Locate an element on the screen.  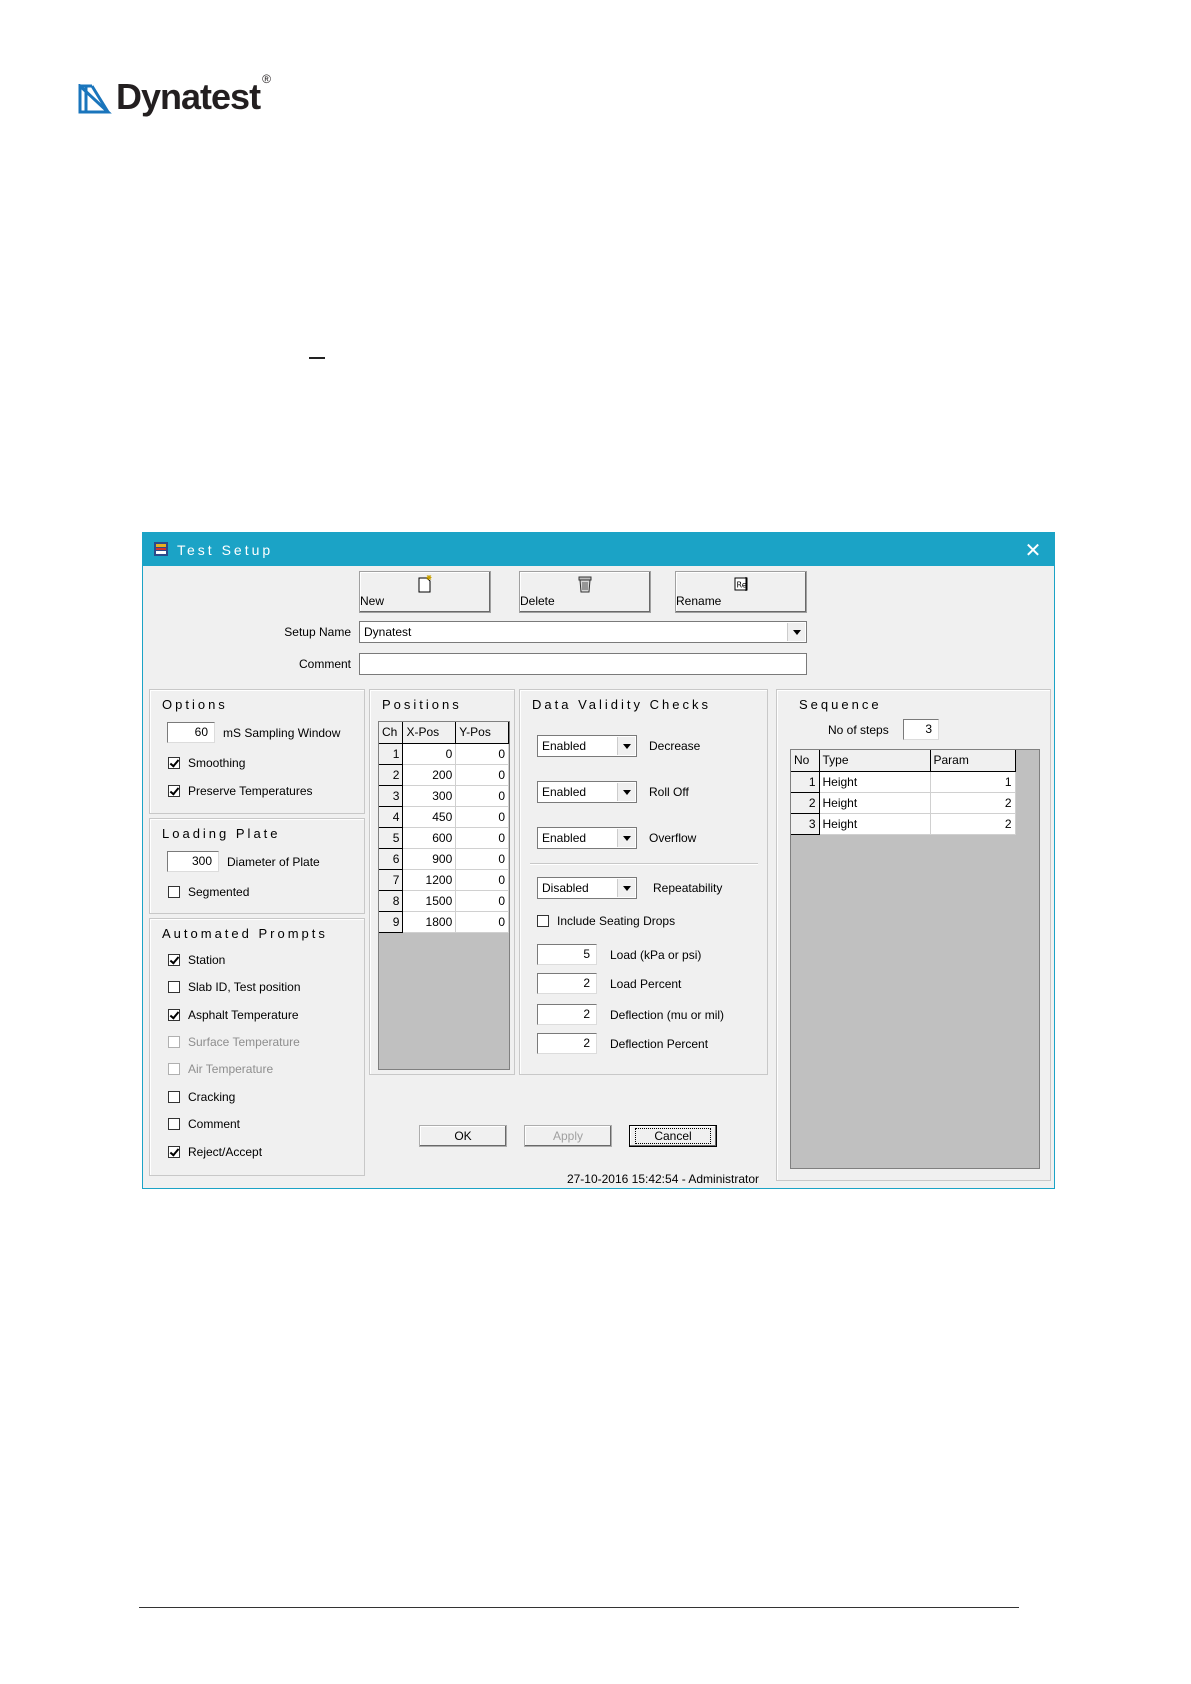
table-row: 1 Height 1 is located at coordinates (903, 782).